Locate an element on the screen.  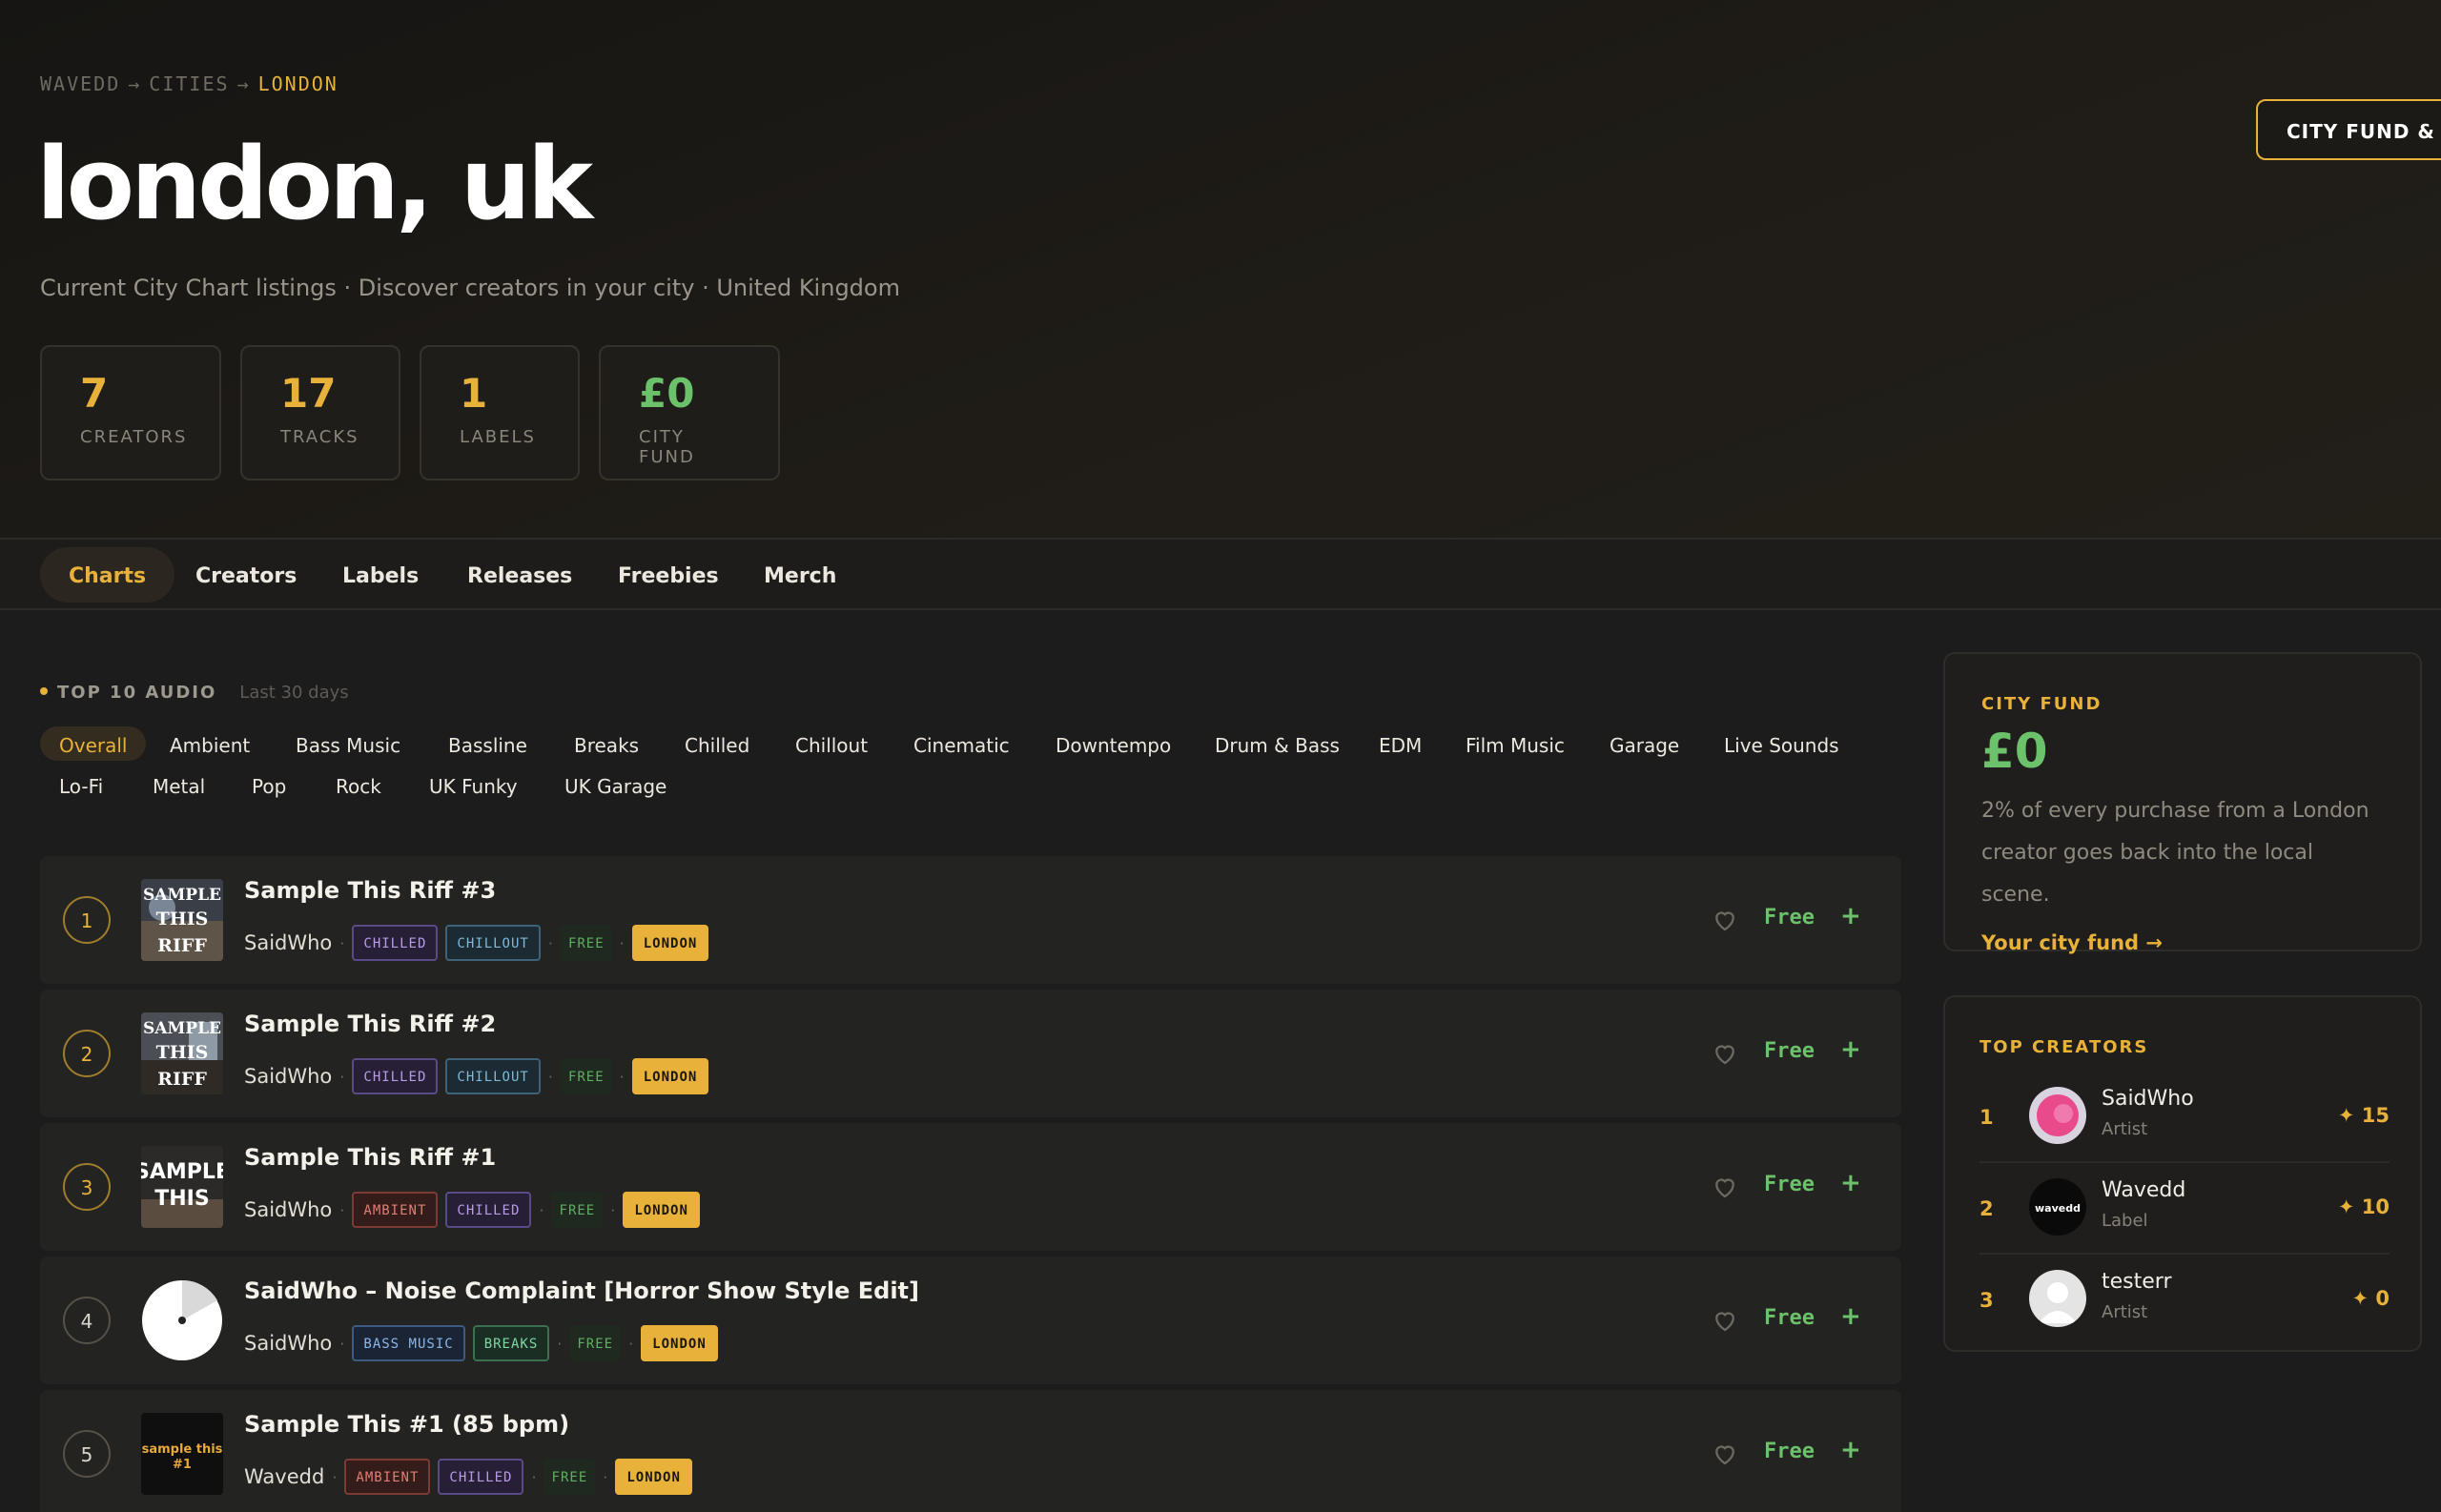
breadcrumb-cities: CITIES is located at coordinates (189, 83).